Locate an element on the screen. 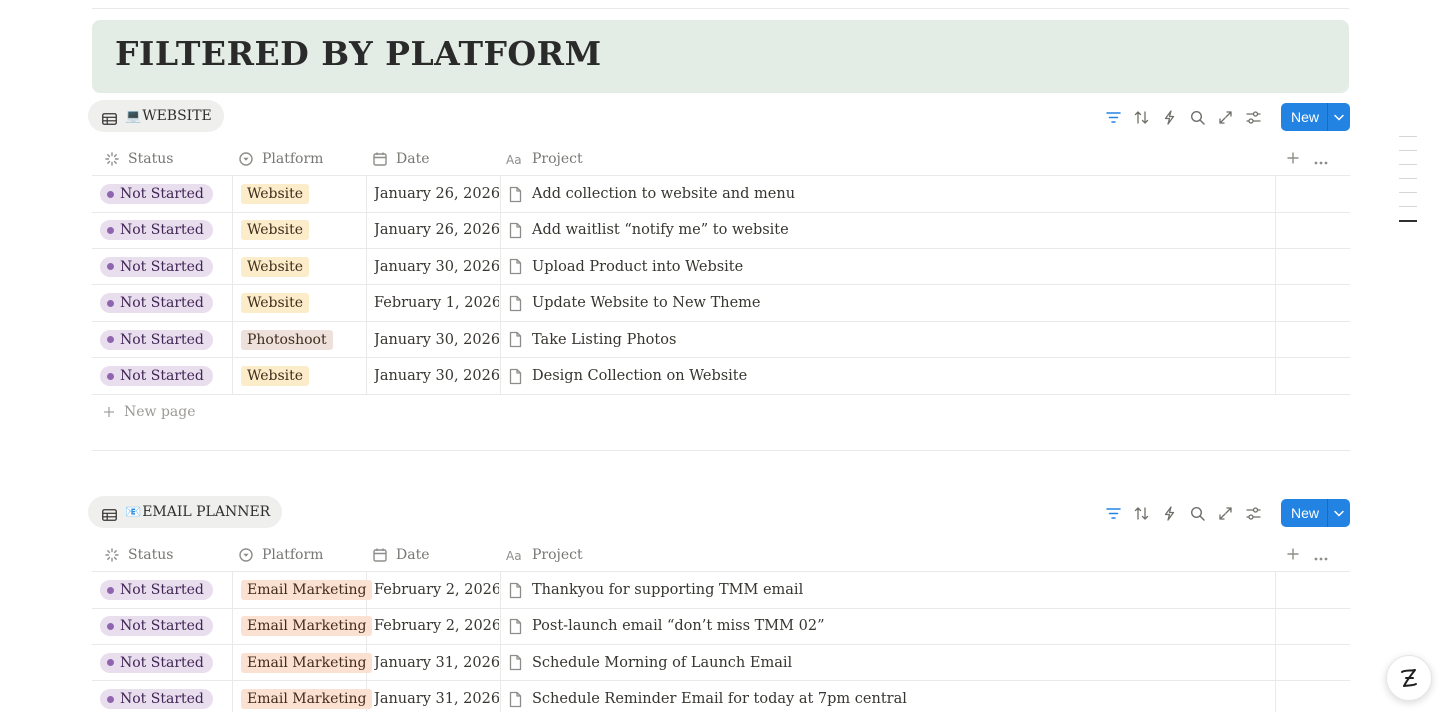 This screenshot has width=1445, height=712. platform-cell: Photoshoot is located at coordinates (287, 340).